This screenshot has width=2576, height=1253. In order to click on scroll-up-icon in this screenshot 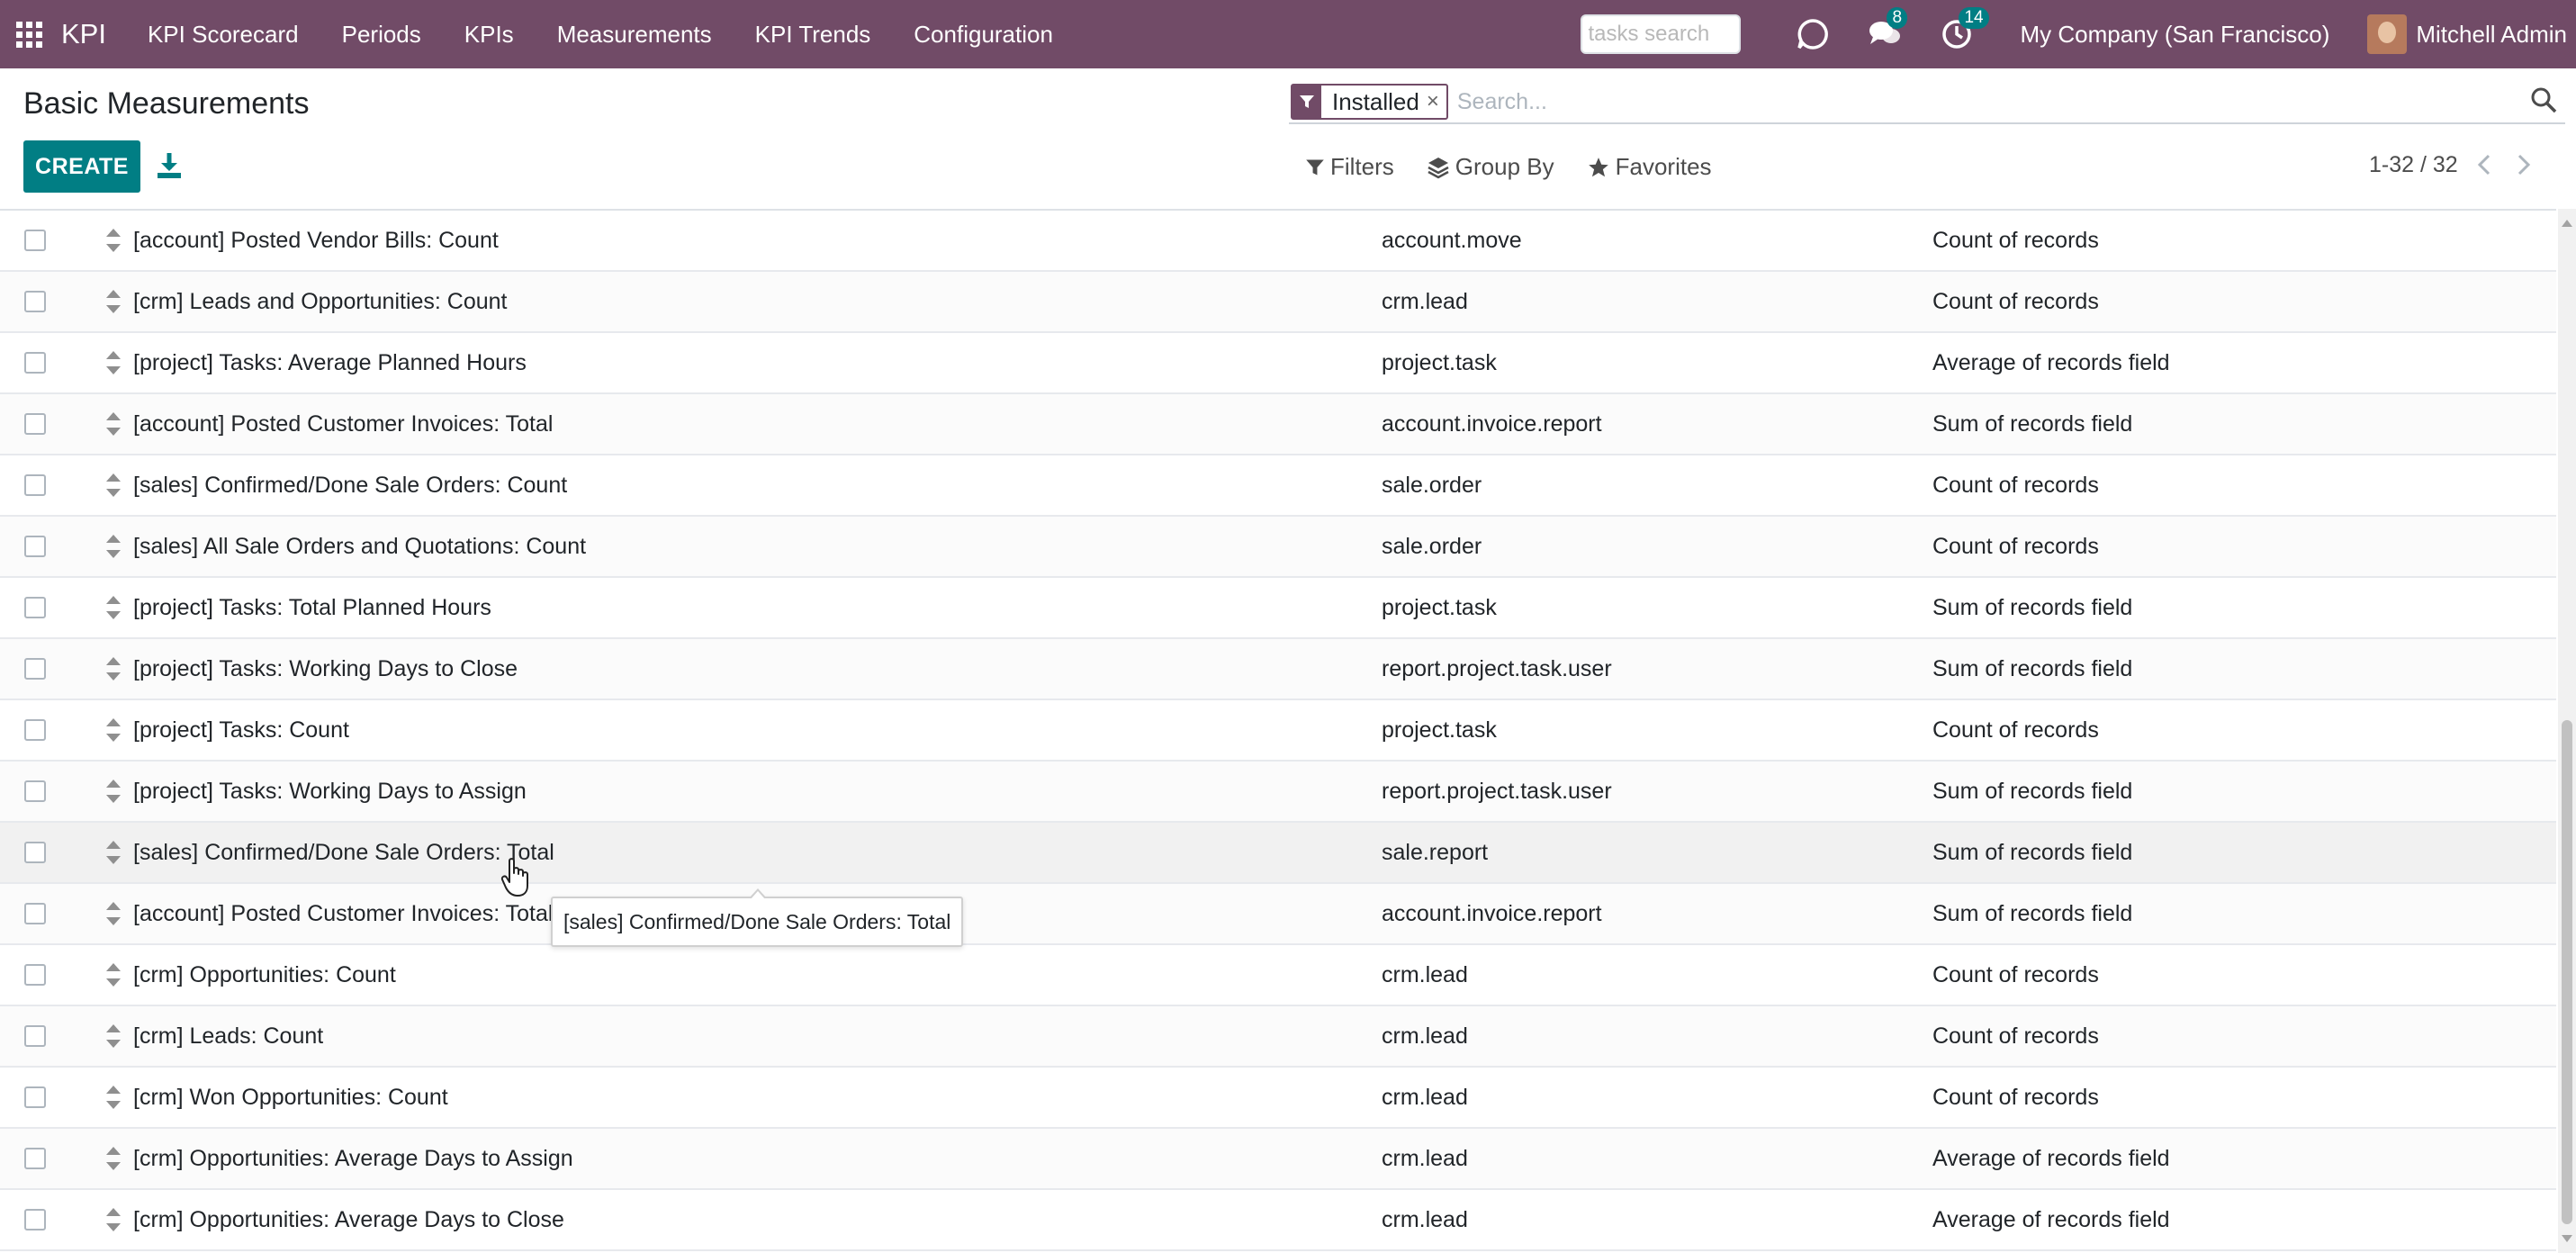, I will do `click(2567, 224)`.